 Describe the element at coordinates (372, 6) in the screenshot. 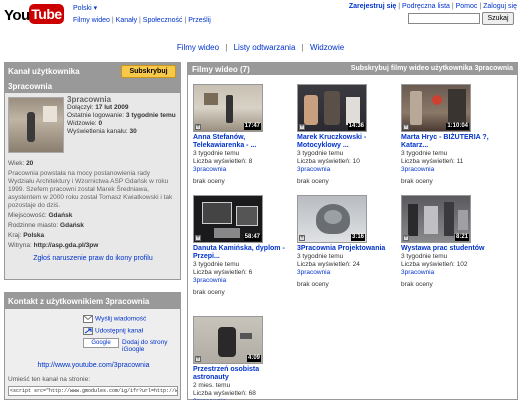

I see `signup-link: Zarejestruj się` at that location.